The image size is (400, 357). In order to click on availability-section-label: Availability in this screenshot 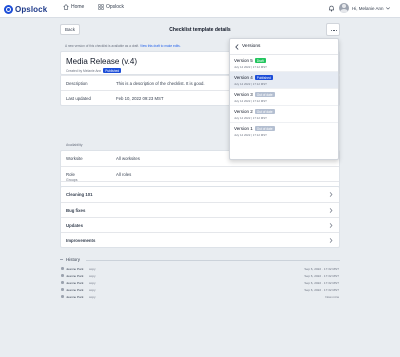, I will do `click(74, 145)`.